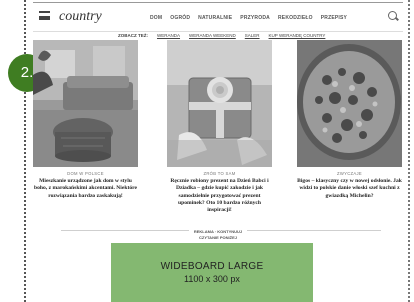 The width and height of the screenshot is (414, 302). I want to click on site-logo: country, so click(80, 17).